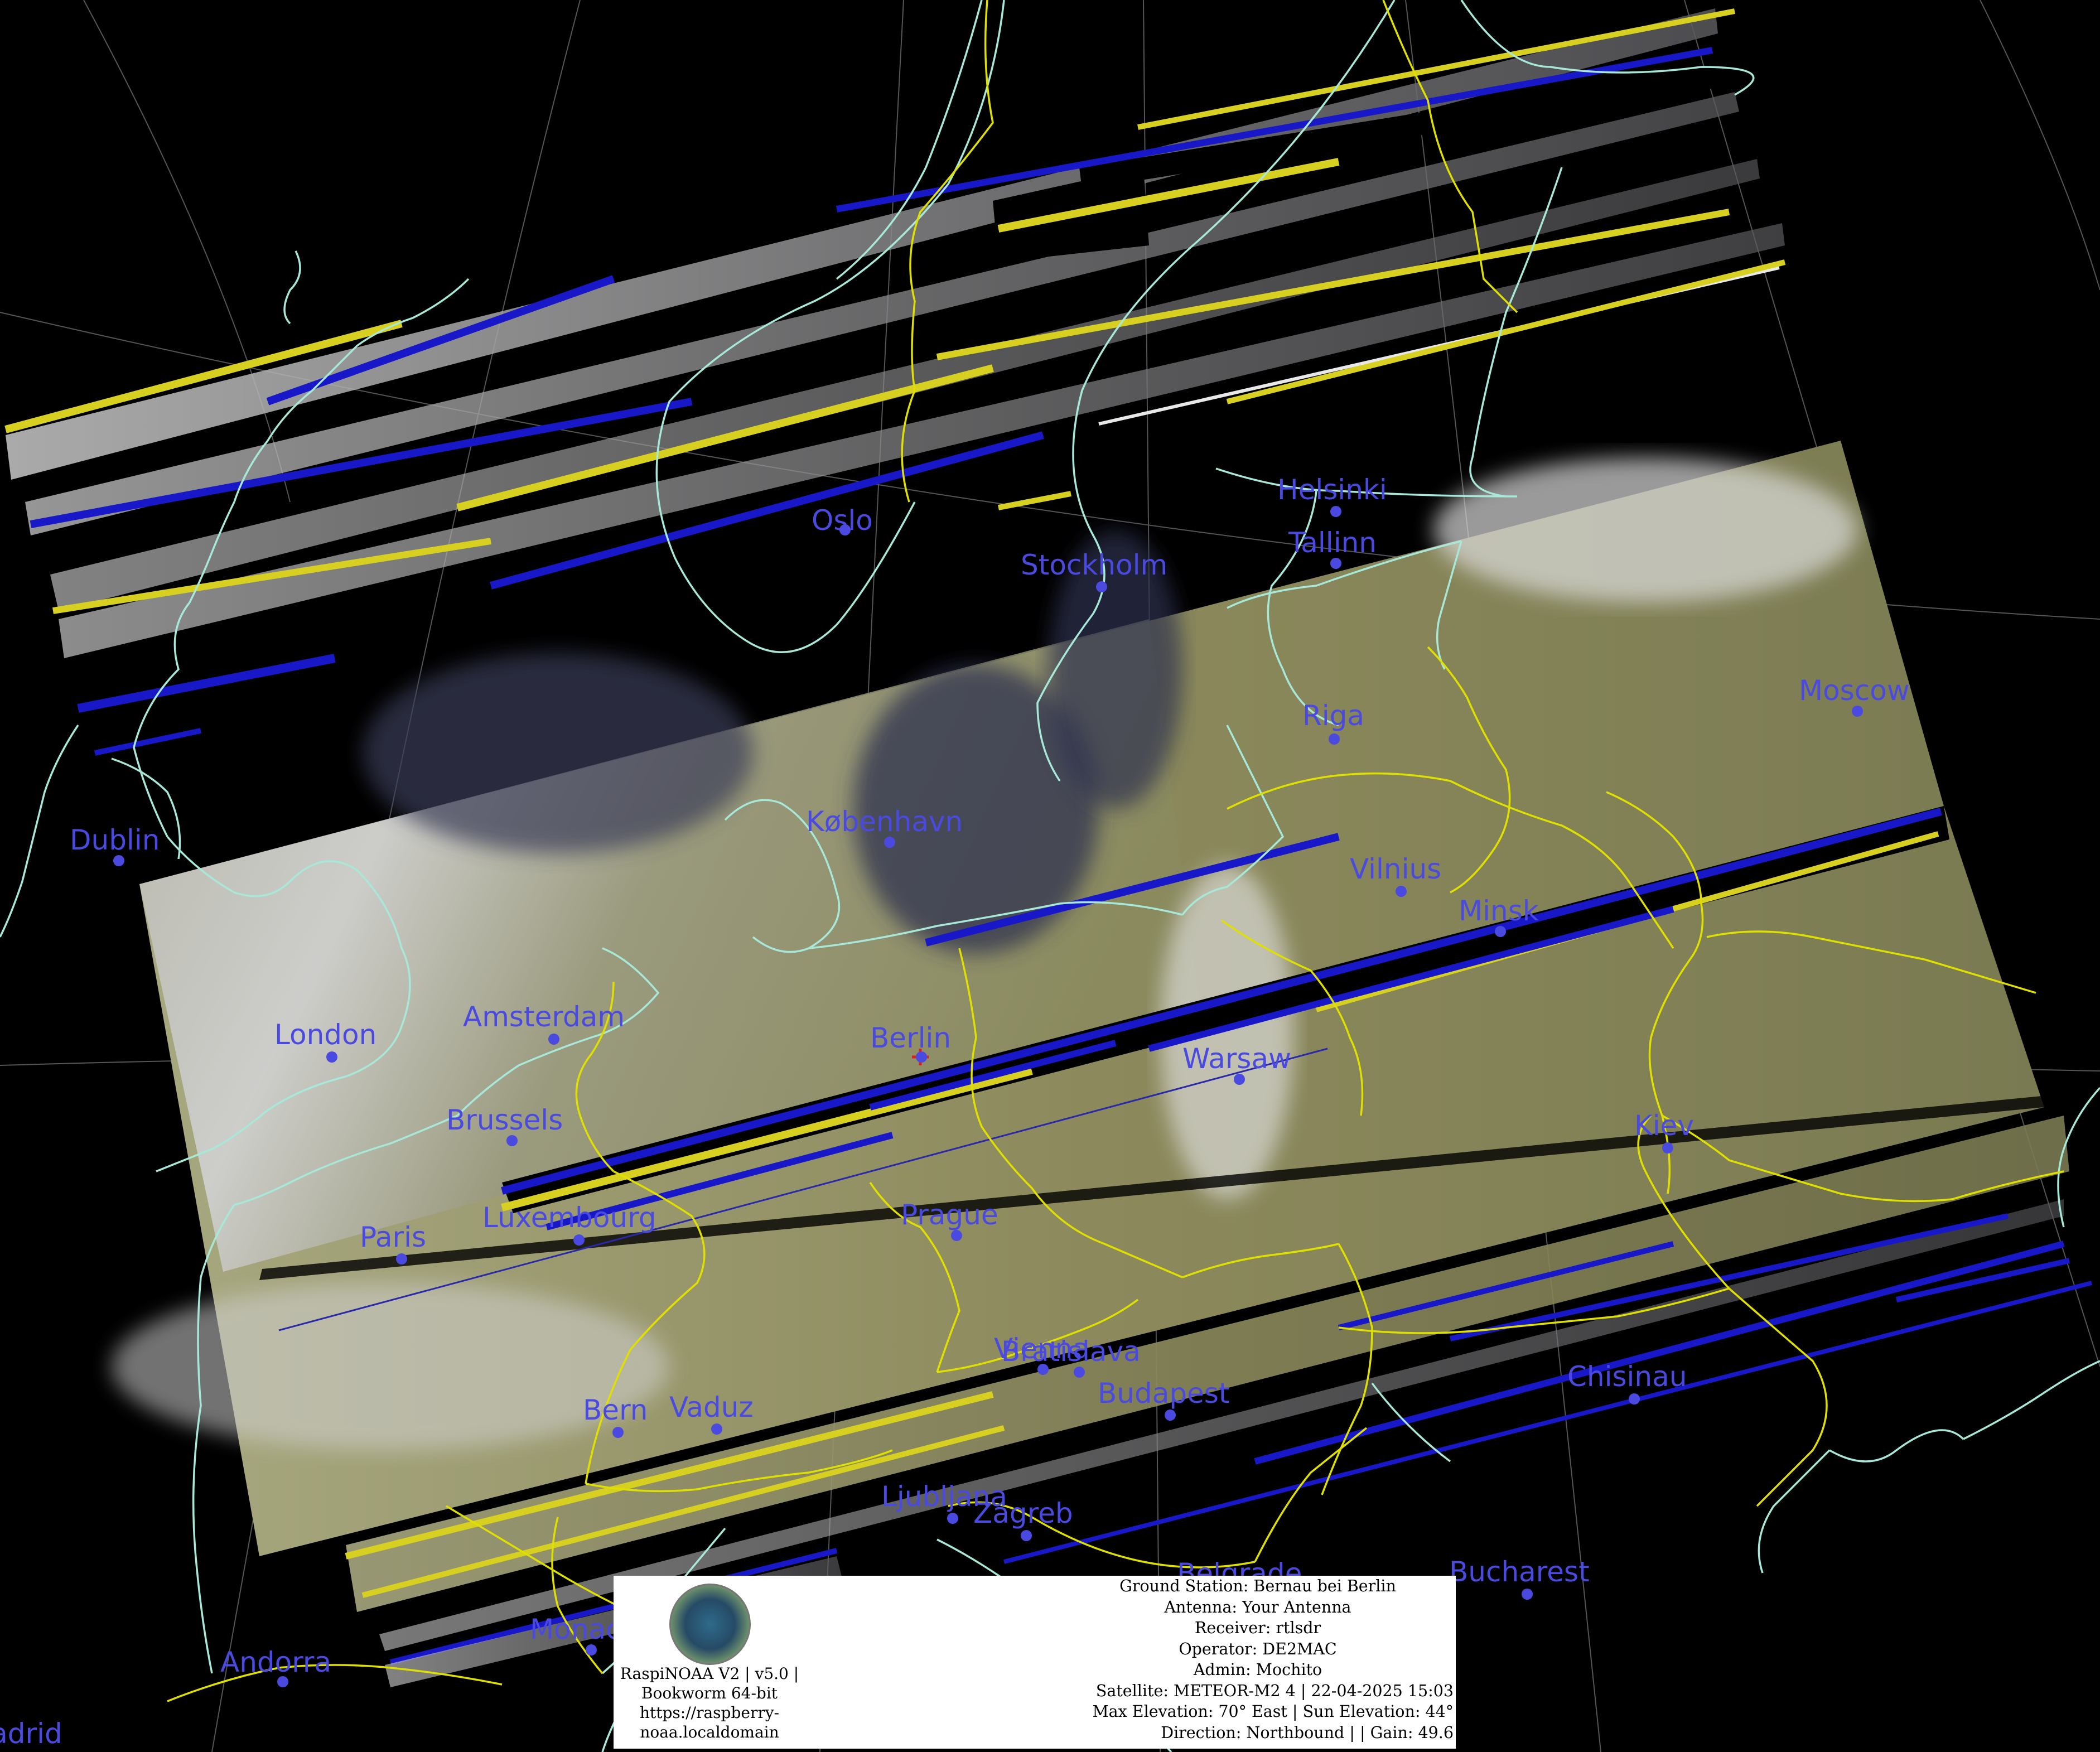 The height and width of the screenshot is (1752, 2100). What do you see at coordinates (1854, 690) in the screenshot?
I see `city-label: Moscow` at bounding box center [1854, 690].